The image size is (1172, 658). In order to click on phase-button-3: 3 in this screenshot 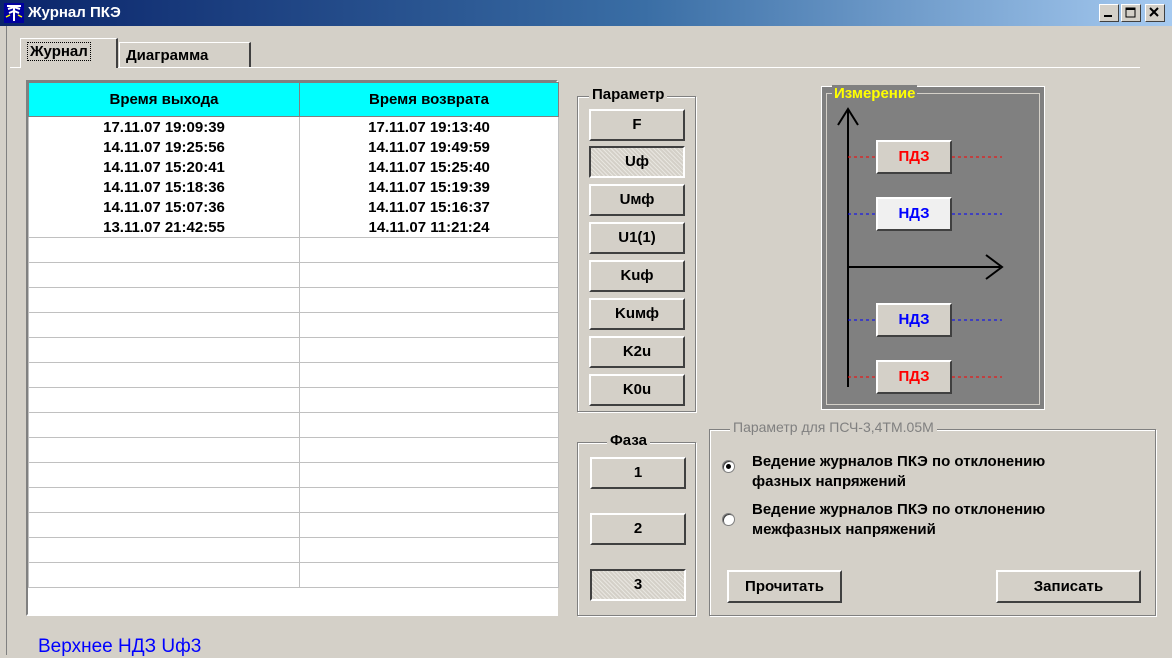, I will do `click(638, 585)`.